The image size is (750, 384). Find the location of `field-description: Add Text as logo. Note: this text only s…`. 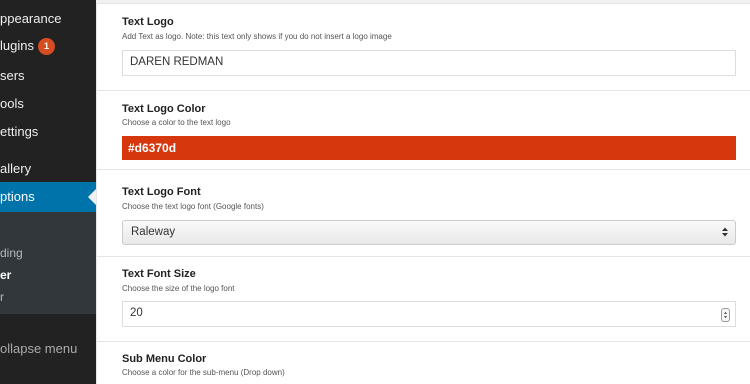

field-description: Add Text as logo. Note: this text only s… is located at coordinates (257, 36).